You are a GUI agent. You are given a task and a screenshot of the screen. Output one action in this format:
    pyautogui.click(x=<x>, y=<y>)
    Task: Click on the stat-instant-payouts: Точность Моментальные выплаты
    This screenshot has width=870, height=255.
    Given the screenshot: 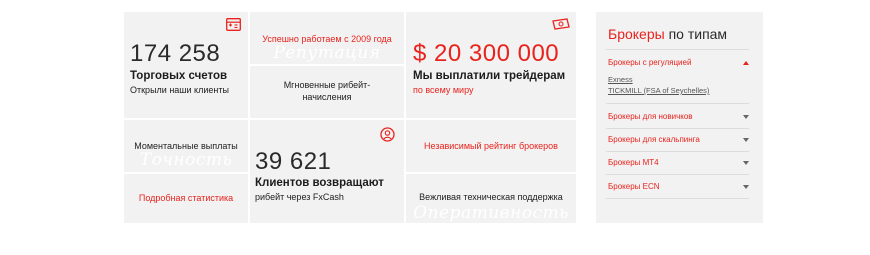 What is the action you would take?
    pyautogui.click(x=186, y=146)
    